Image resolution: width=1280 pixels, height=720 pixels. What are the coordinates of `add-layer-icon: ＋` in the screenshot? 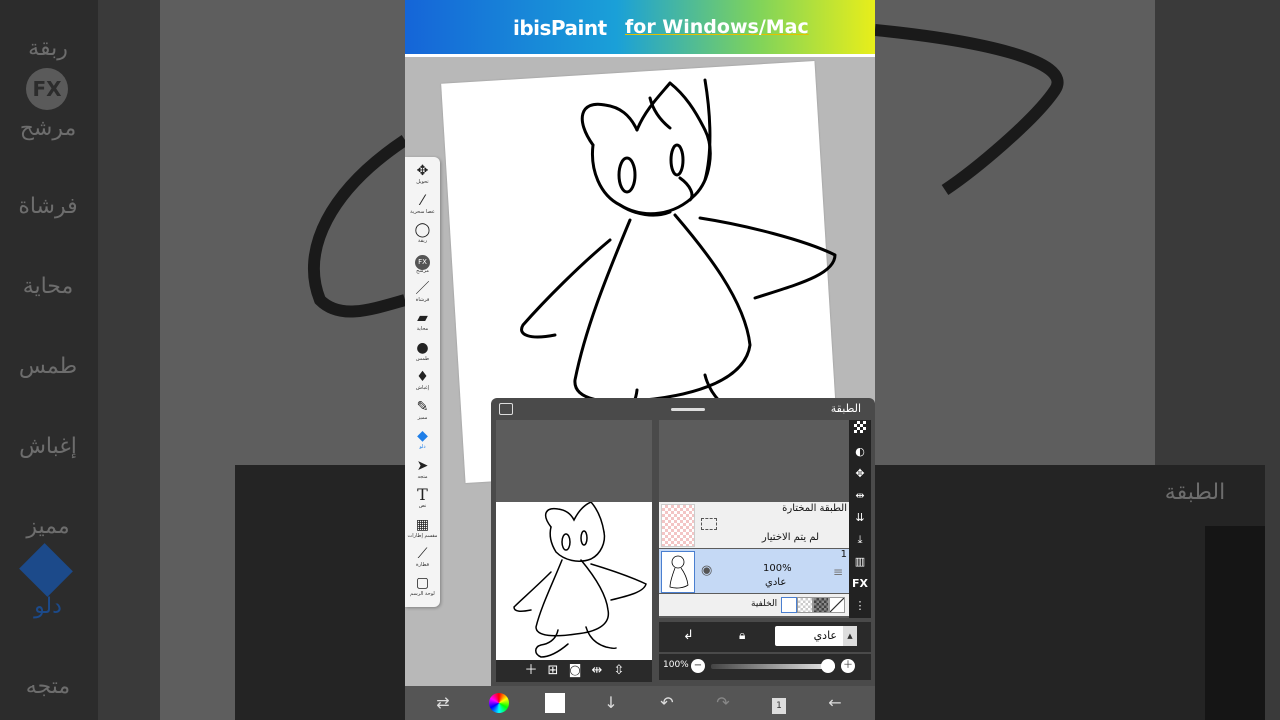 It's located at (531, 671).